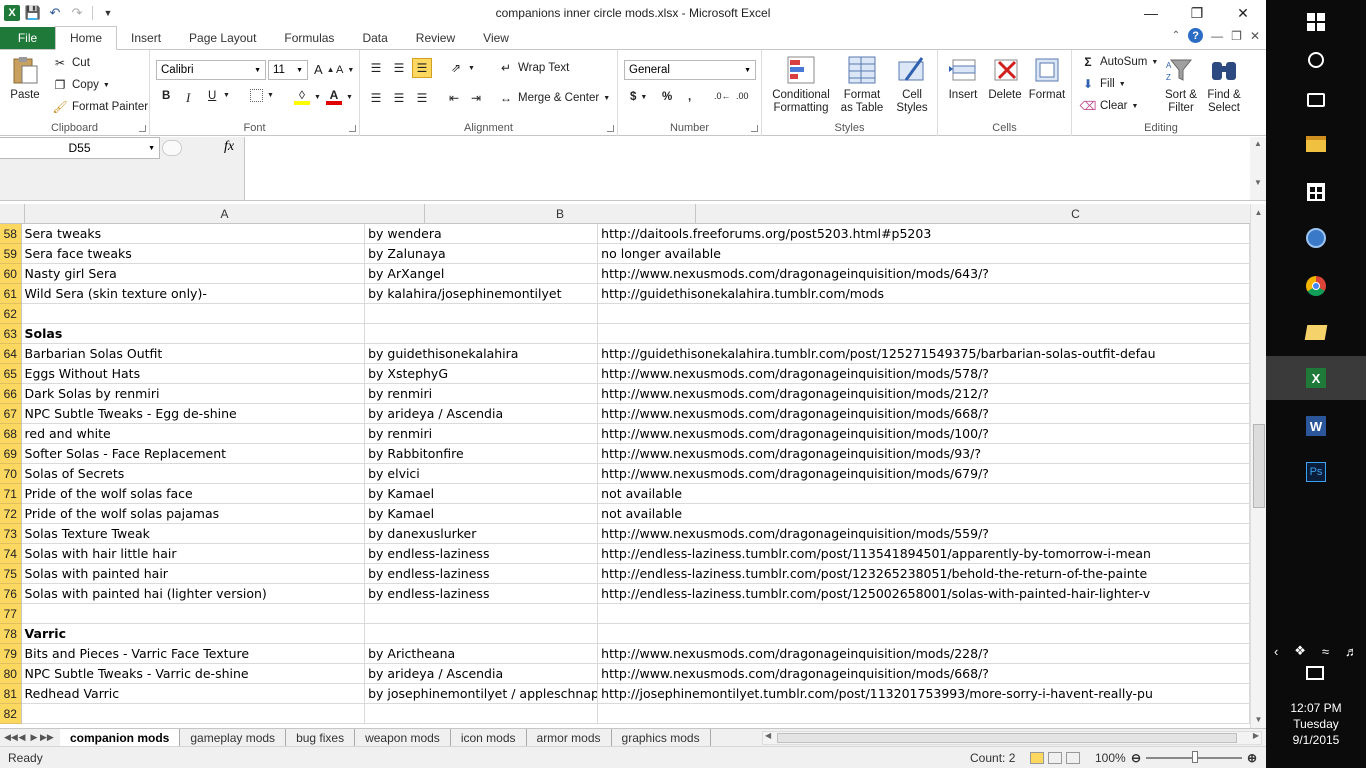  What do you see at coordinates (193, 334) in the screenshot?
I see `cell-a: Solas` at bounding box center [193, 334].